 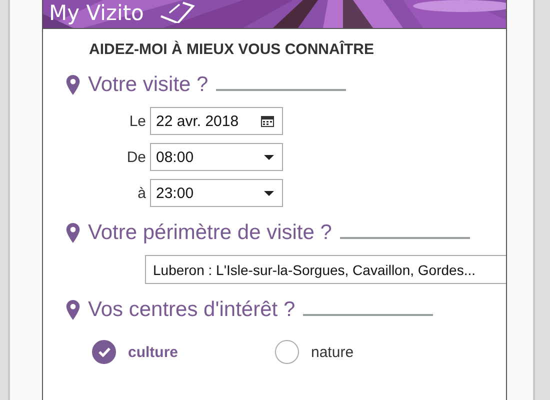 What do you see at coordinates (141, 193) in the screenshot?
I see `field-label: à` at bounding box center [141, 193].